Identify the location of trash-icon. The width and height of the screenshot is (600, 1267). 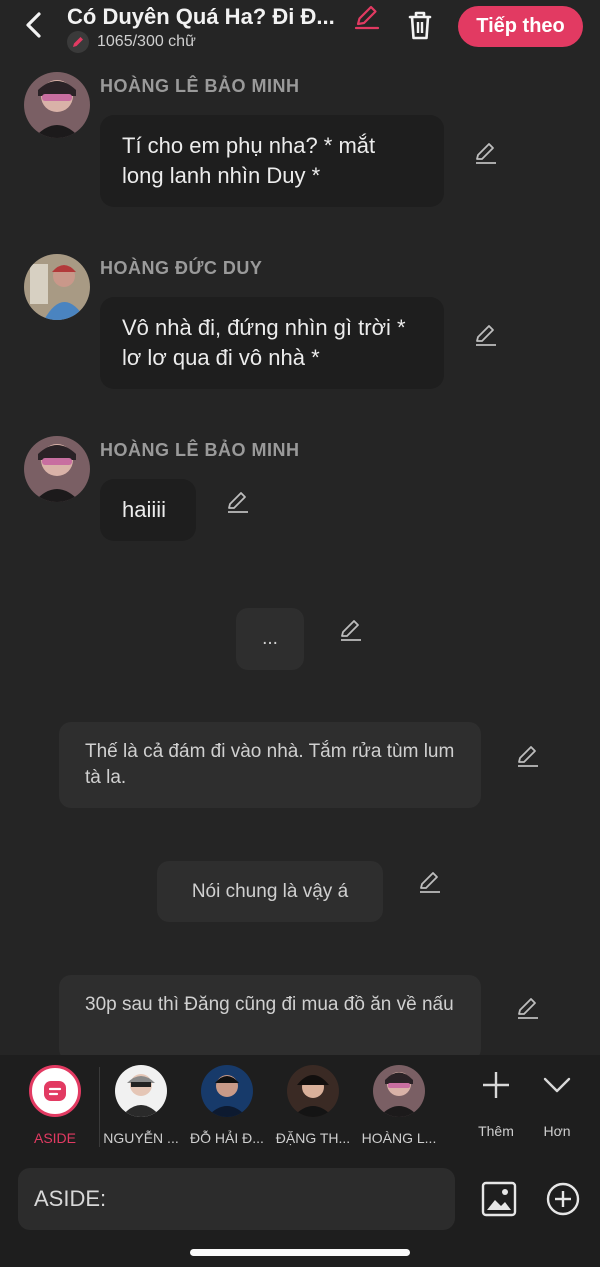
(420, 25).